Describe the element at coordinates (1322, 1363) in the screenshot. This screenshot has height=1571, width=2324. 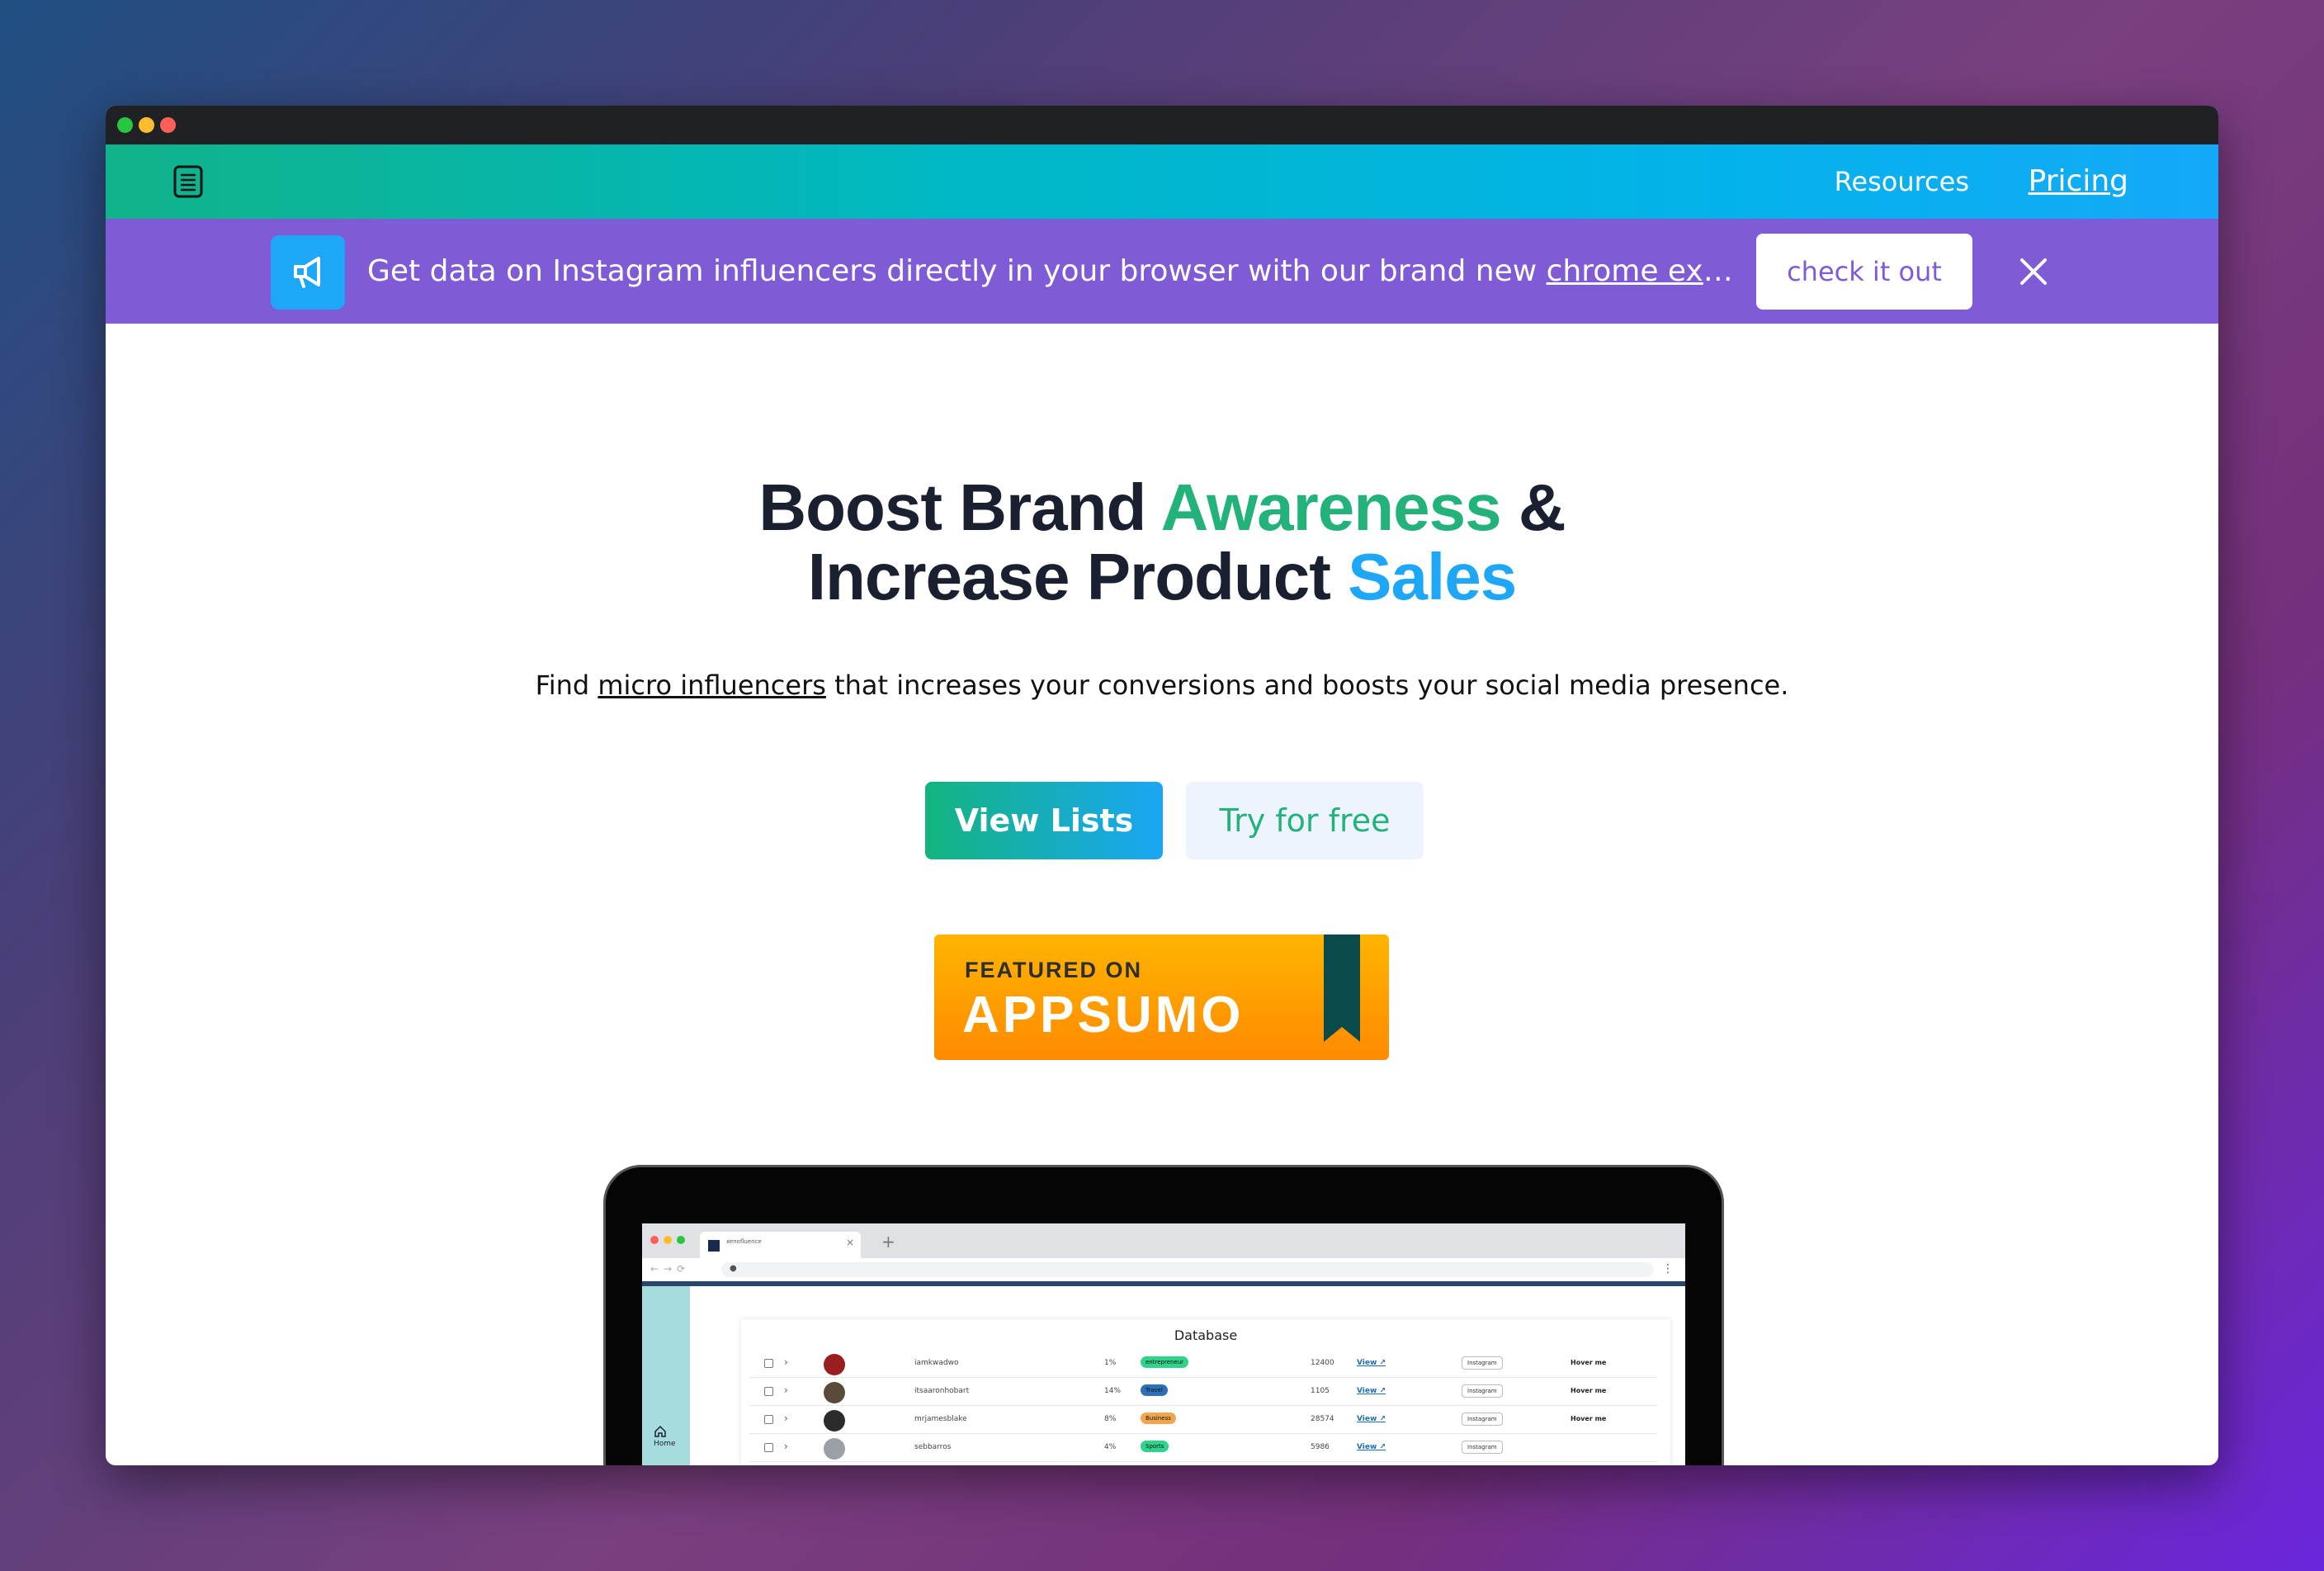
I see `cell-followers: 12400` at that location.